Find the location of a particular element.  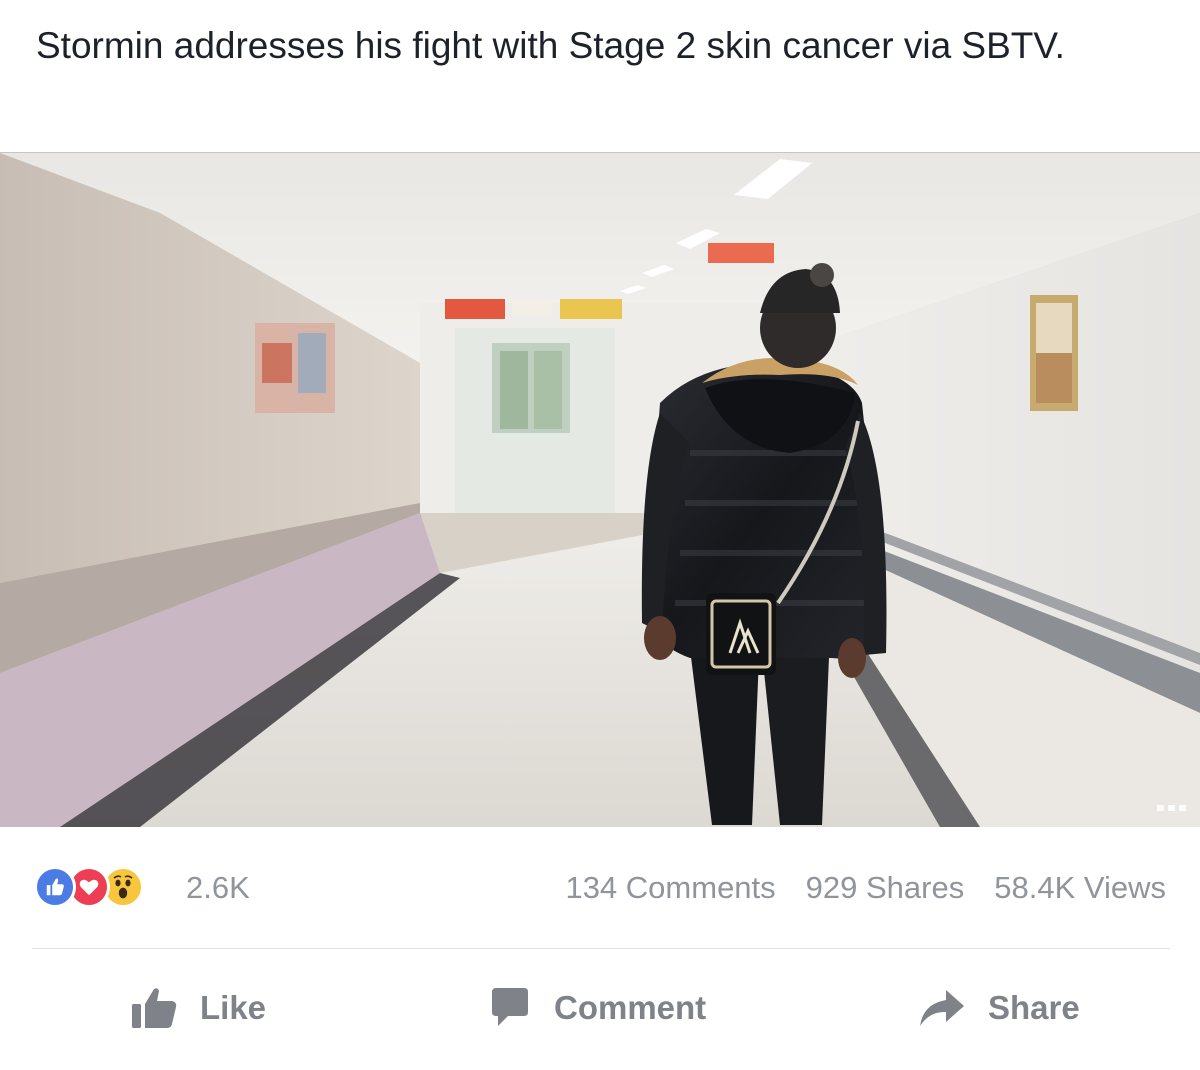

like-label: Like is located at coordinates (233, 1007).